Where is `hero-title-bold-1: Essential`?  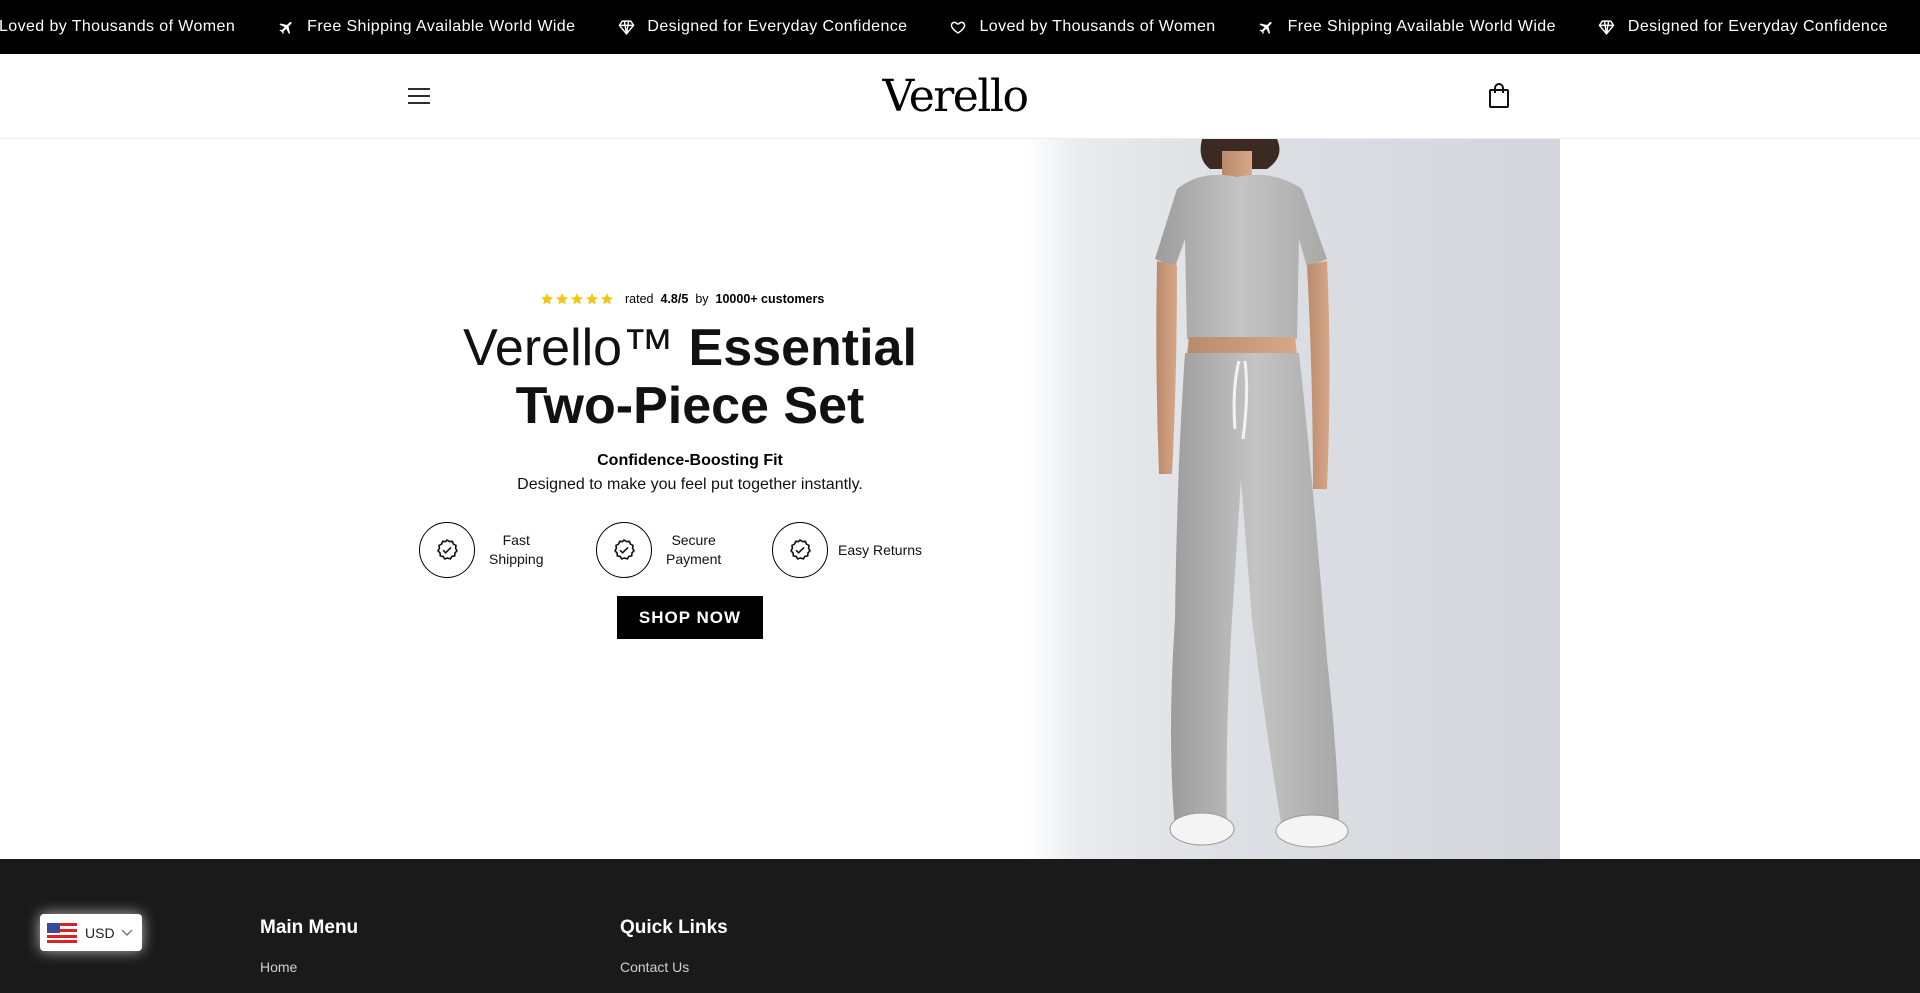
hero-title-bold-1: Essential is located at coordinates (802, 348).